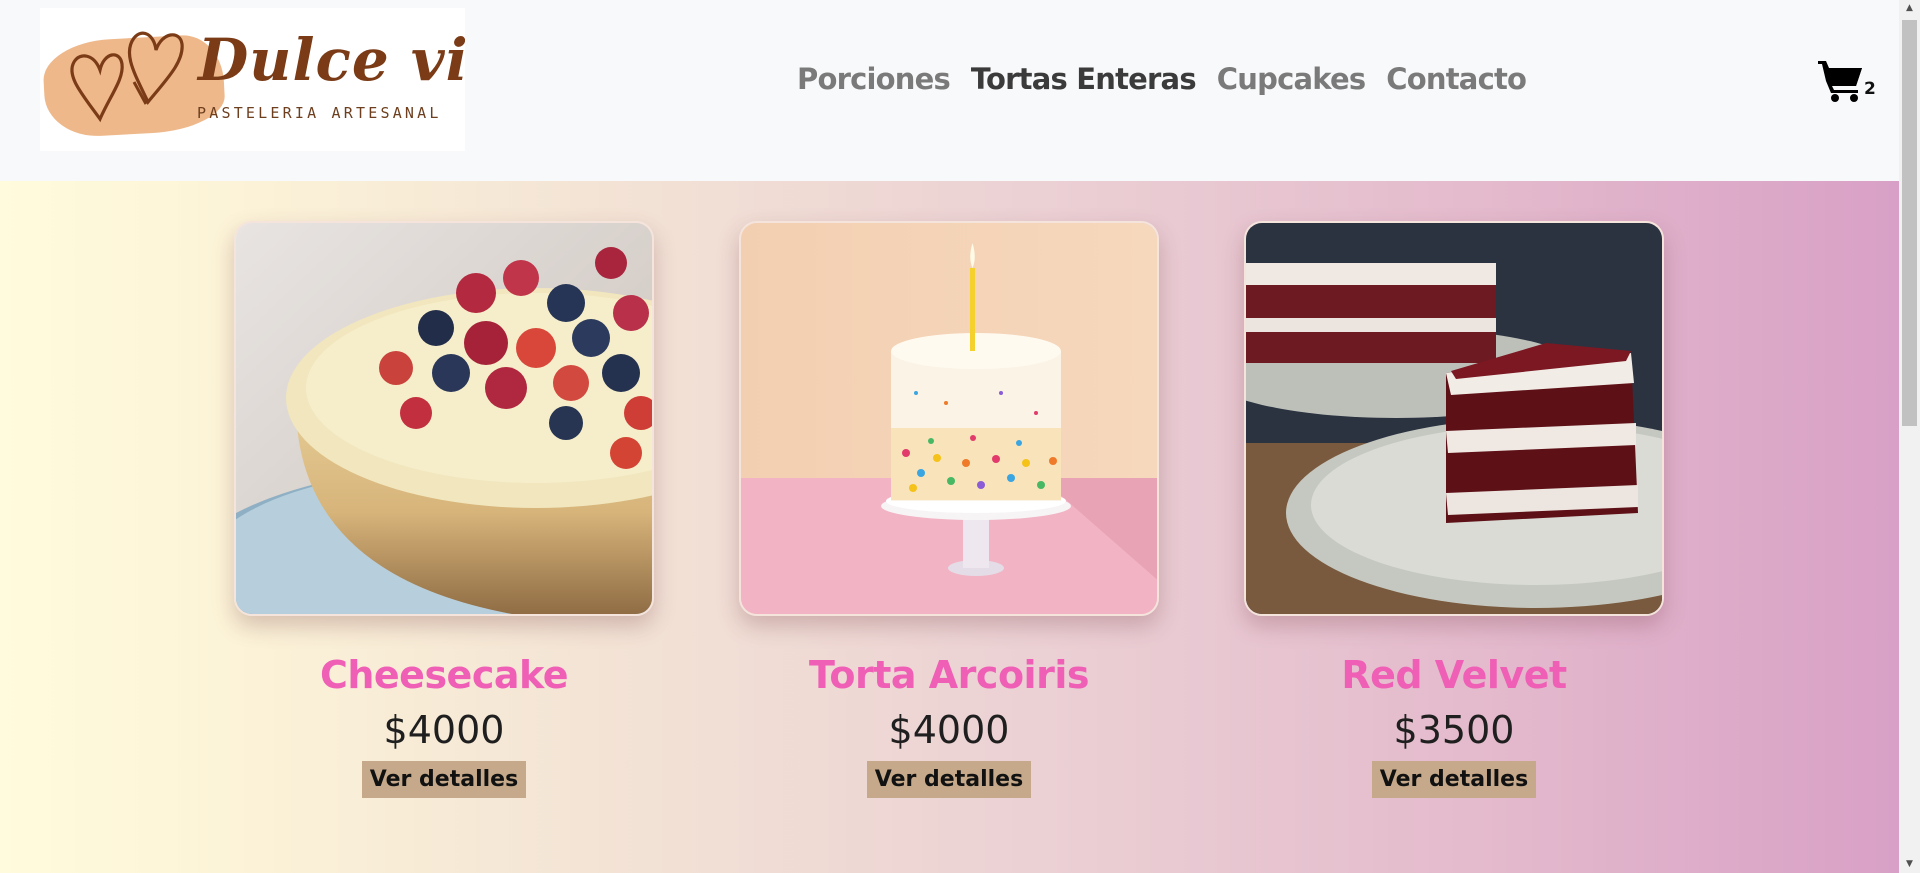 The height and width of the screenshot is (873, 1920). Describe the element at coordinates (1454, 730) in the screenshot. I see `product-price: $3500` at that location.